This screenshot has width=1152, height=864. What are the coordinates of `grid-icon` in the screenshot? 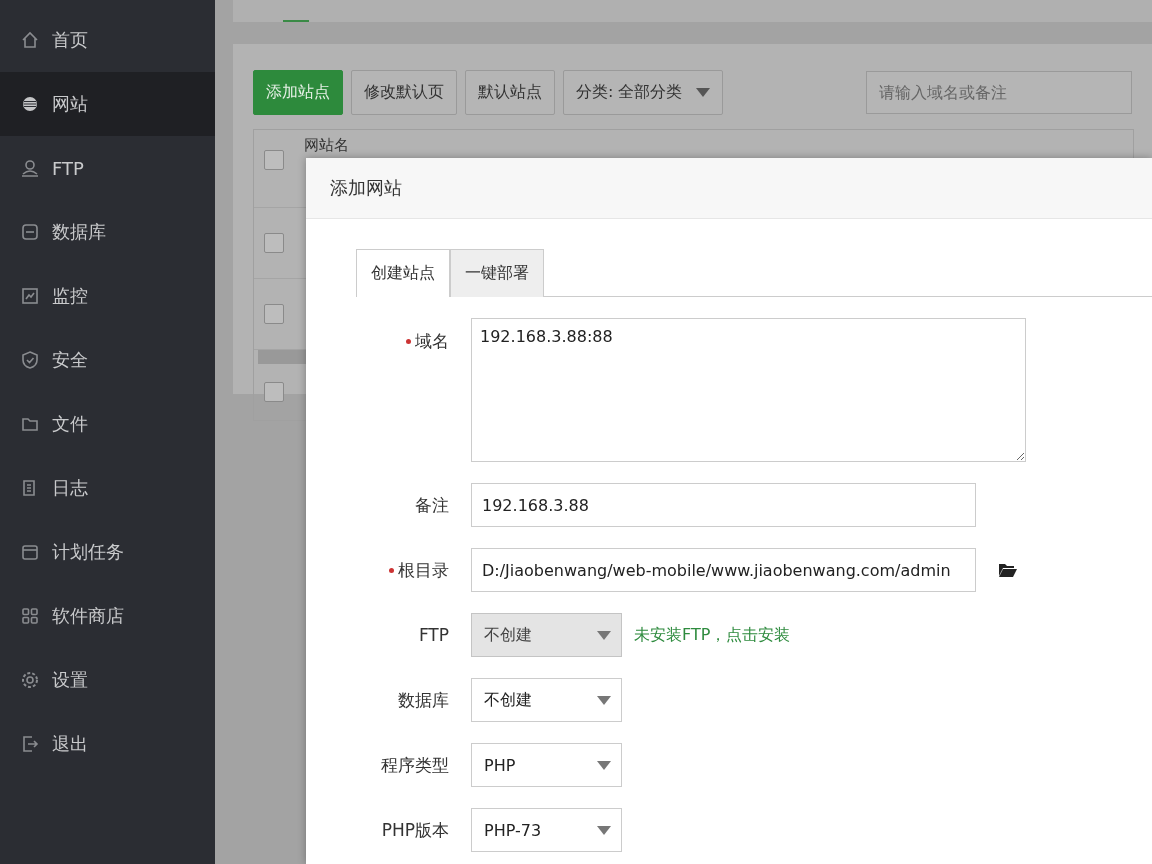 It's located at (30, 616).